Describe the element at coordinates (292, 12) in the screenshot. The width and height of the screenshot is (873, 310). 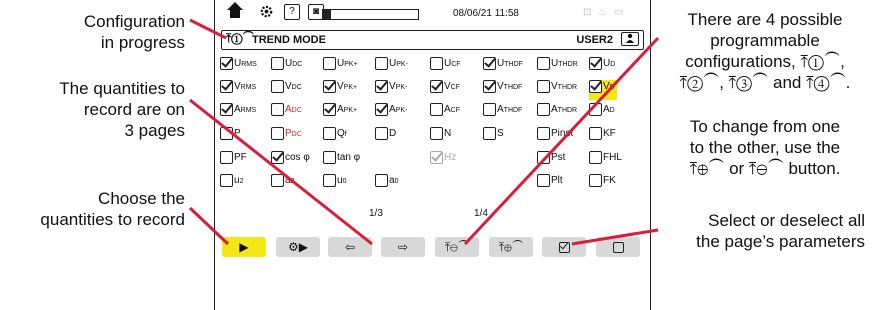
I see `help-icon: ?` at that location.